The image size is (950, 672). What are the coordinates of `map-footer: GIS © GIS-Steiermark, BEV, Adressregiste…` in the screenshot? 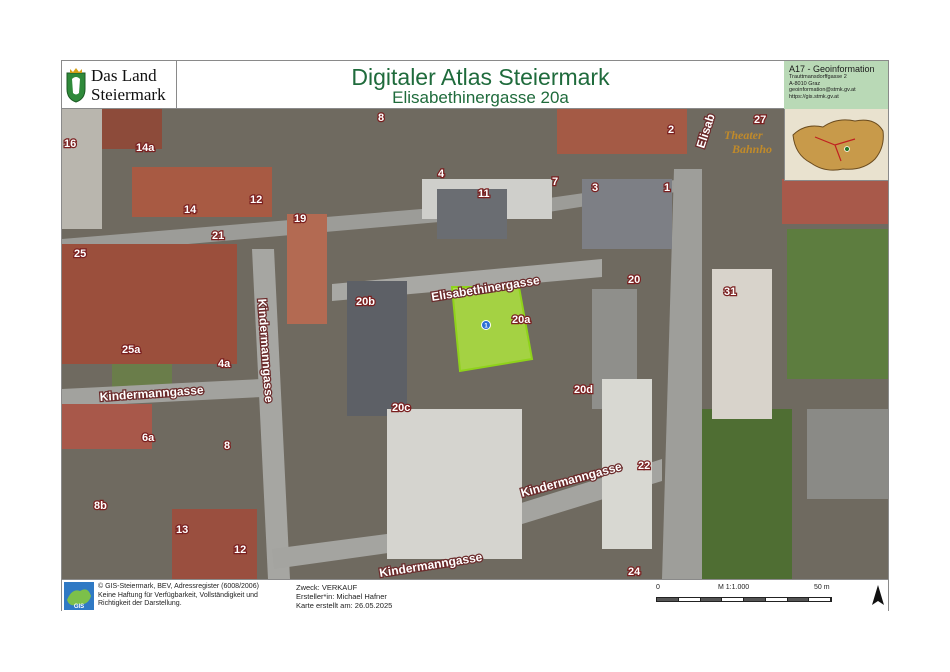 It's located at (475, 595).